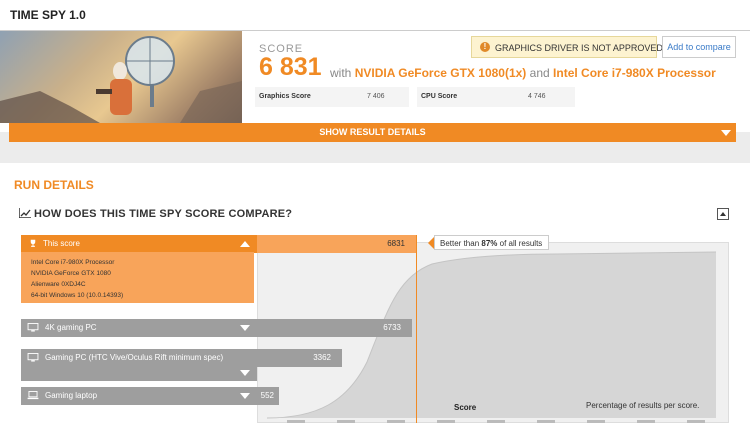 Image resolution: width=750 pixels, height=423 pixels. Describe the element at coordinates (537, 96) in the screenshot. I see `cpu-score-value: 4 746` at that location.